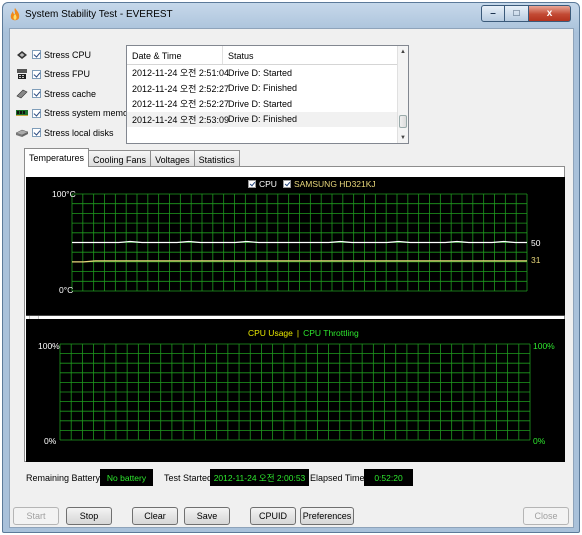  Describe the element at coordinates (331, 333) in the screenshot. I see `legend-cpu-throttling: CPU Throttling` at that location.